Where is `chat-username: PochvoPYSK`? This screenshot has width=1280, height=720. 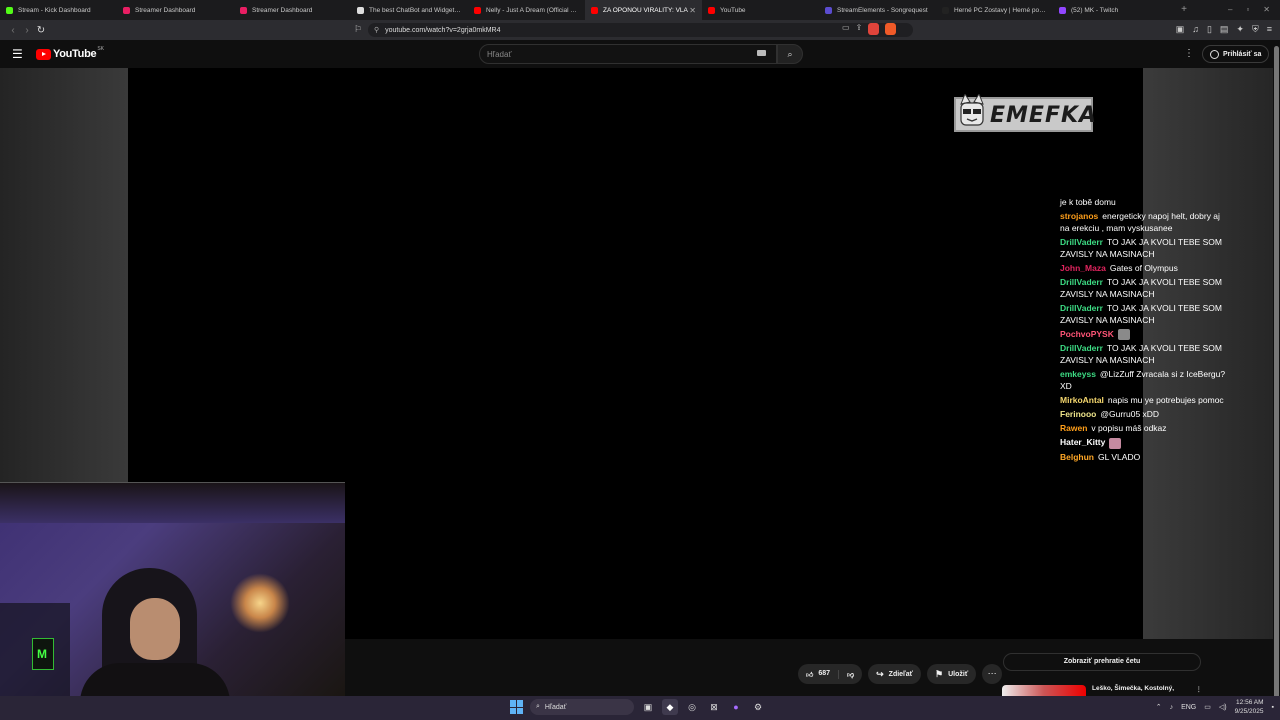
chat-username: PochvoPYSK is located at coordinates (1087, 334).